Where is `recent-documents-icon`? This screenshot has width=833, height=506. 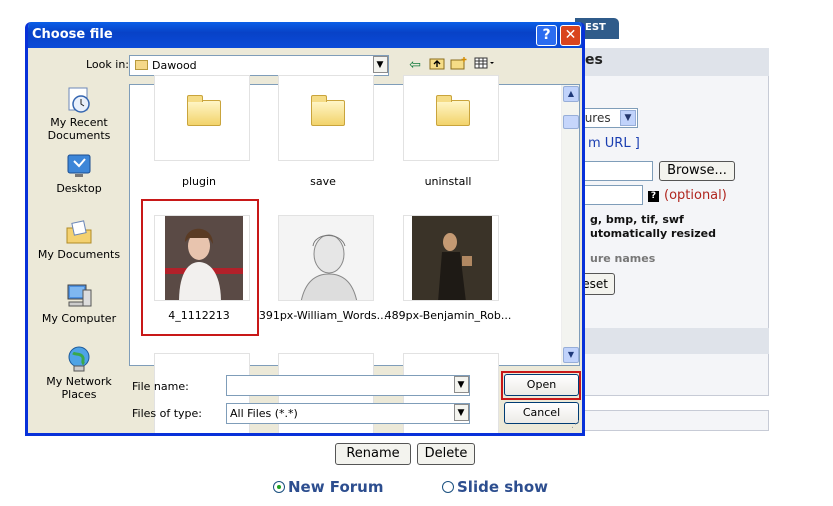
recent-documents-icon is located at coordinates (79, 100).